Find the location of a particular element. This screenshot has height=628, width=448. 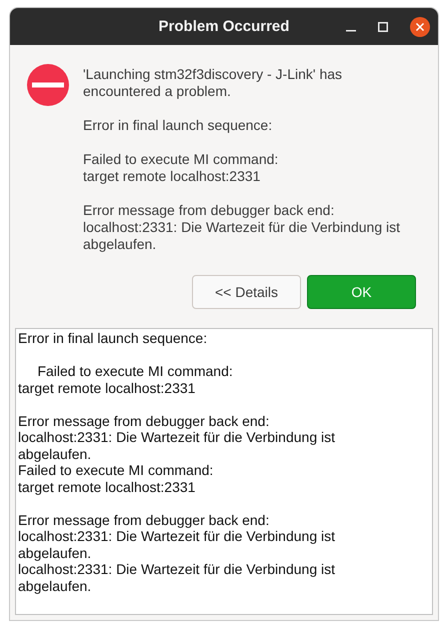

error-summary: 'Launching stm32f3discovery - J-Link' has encountered a problem. is located at coordinates (213, 83).